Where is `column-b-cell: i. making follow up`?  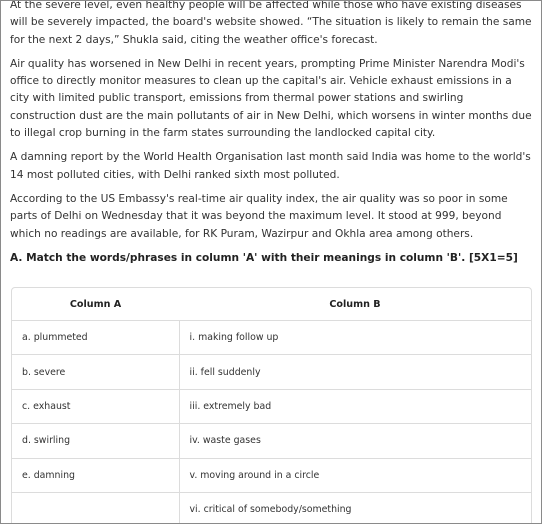 column-b-cell: i. making follow up is located at coordinates (355, 337).